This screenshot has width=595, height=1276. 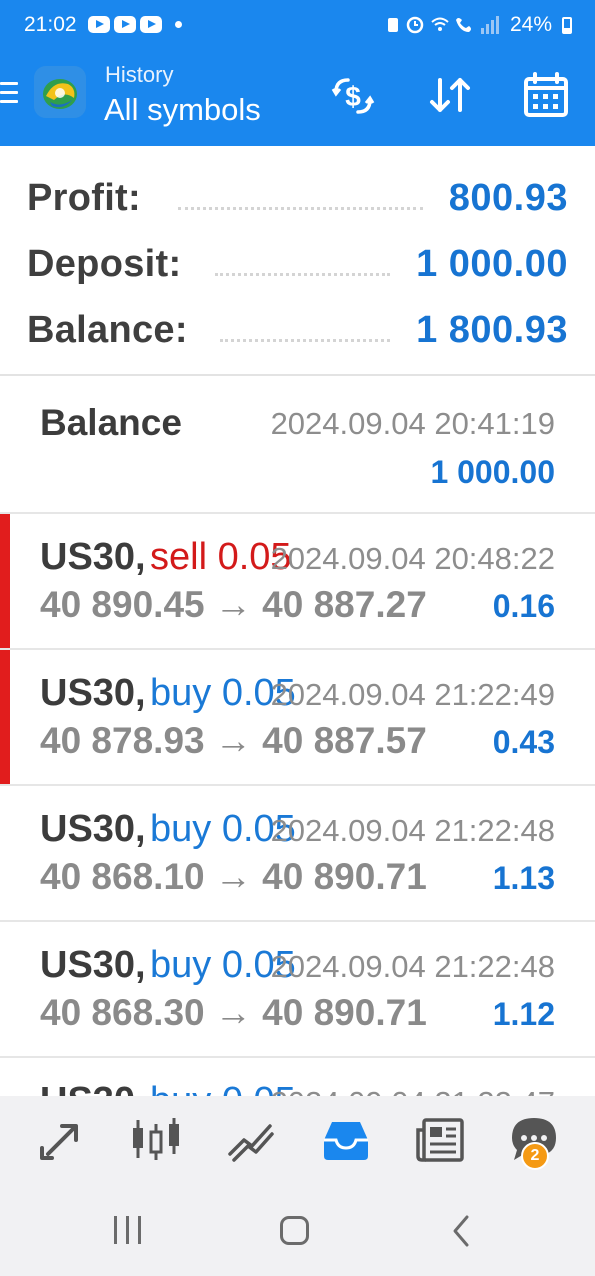 I want to click on home-icon, so click(x=294, y=1230).